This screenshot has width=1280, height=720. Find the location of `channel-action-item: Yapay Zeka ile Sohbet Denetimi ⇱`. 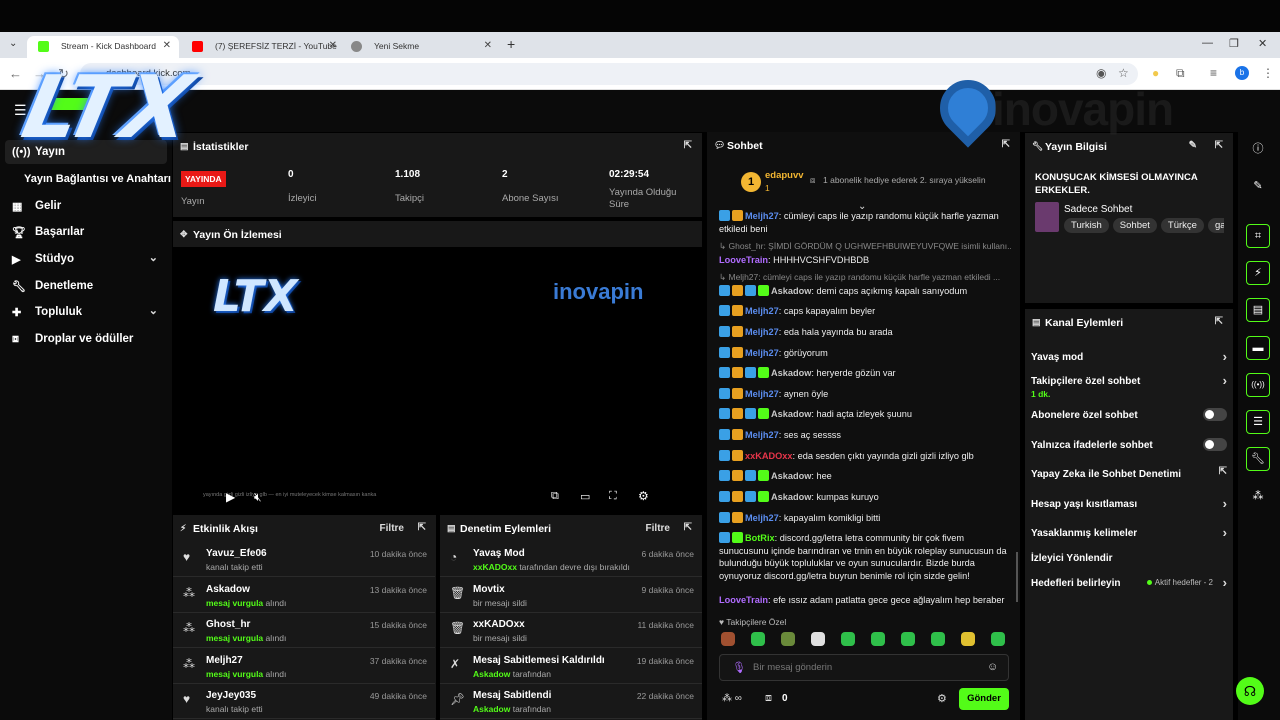

channel-action-item: Yapay Zeka ile Sohbet Denetimi ⇱ is located at coordinates (1129, 477).